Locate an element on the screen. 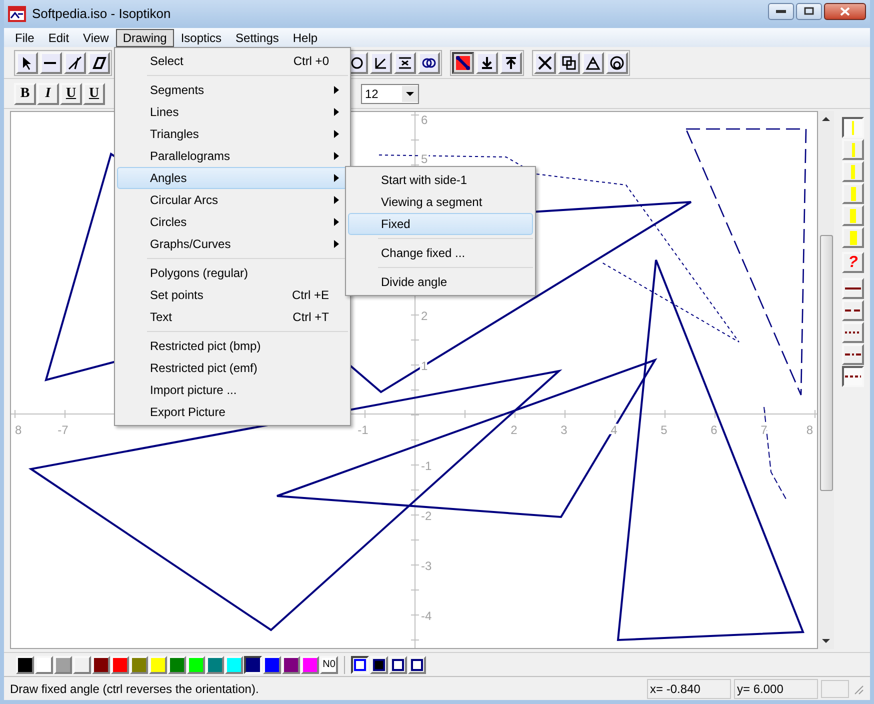 This screenshot has width=874, height=704. format-button: B is located at coordinates (25, 93).